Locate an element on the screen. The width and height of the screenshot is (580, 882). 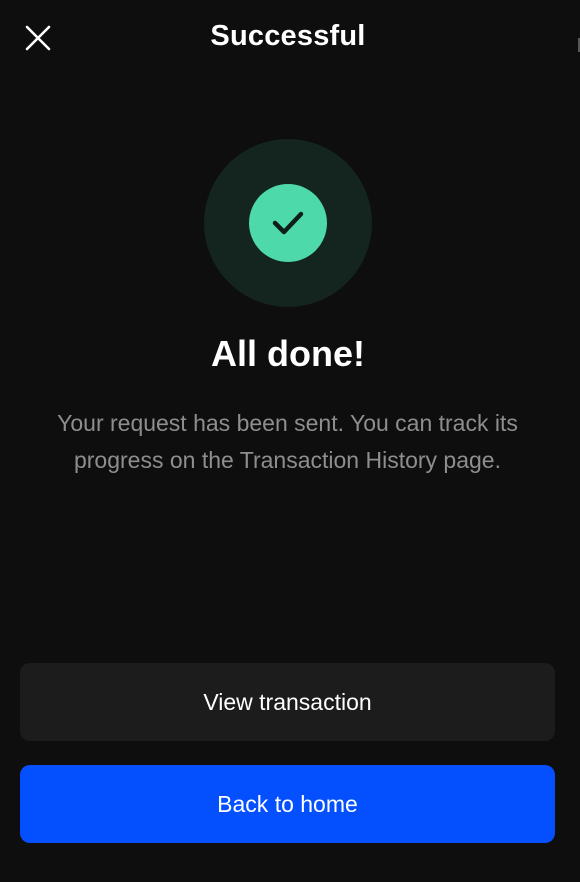
success-status-ring is located at coordinates (288, 223).